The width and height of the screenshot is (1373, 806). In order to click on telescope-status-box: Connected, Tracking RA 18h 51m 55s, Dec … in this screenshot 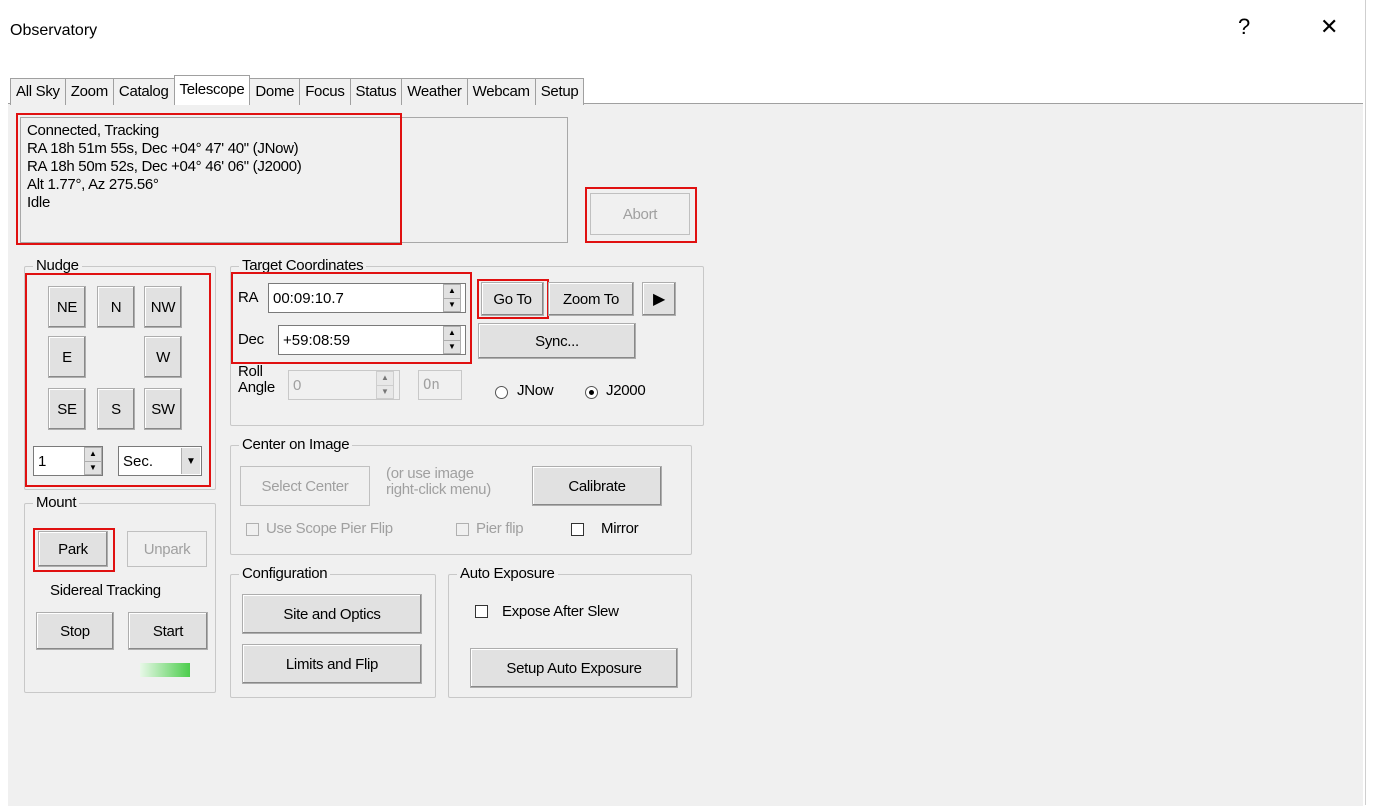, I will do `click(294, 180)`.